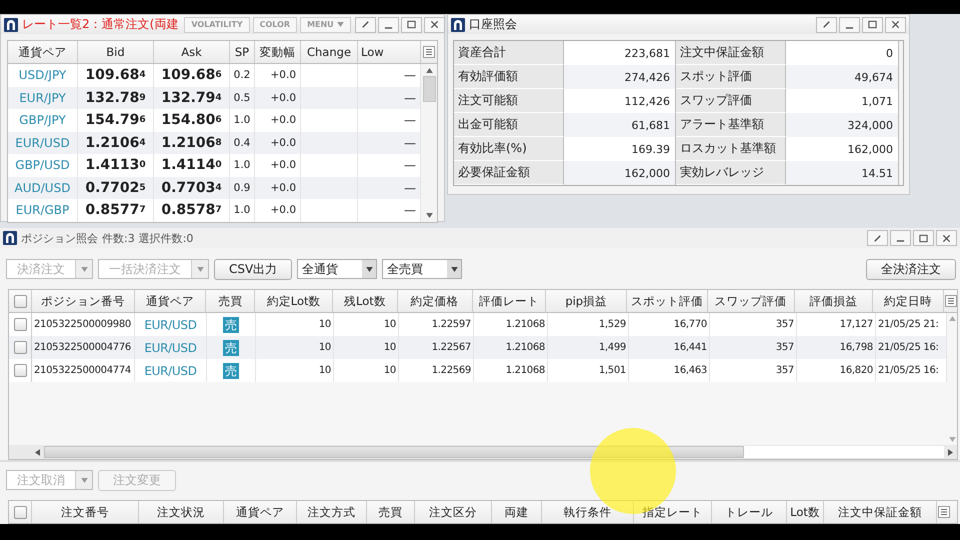 This screenshot has width=960, height=540. Describe the element at coordinates (511, 370) in the screenshot. I see `table-cell: 1.21068` at that location.